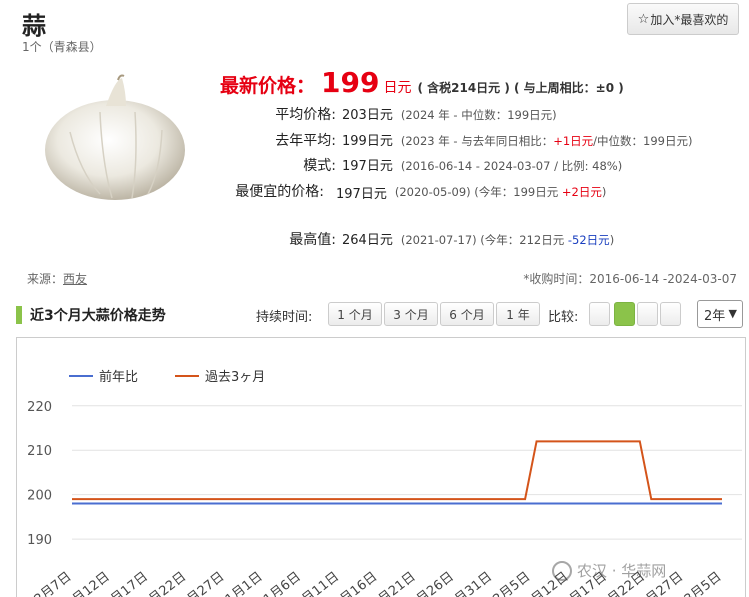 The height and width of the screenshot is (597, 749). I want to click on watermark: 农汉 · 华蒜网, so click(609, 570).